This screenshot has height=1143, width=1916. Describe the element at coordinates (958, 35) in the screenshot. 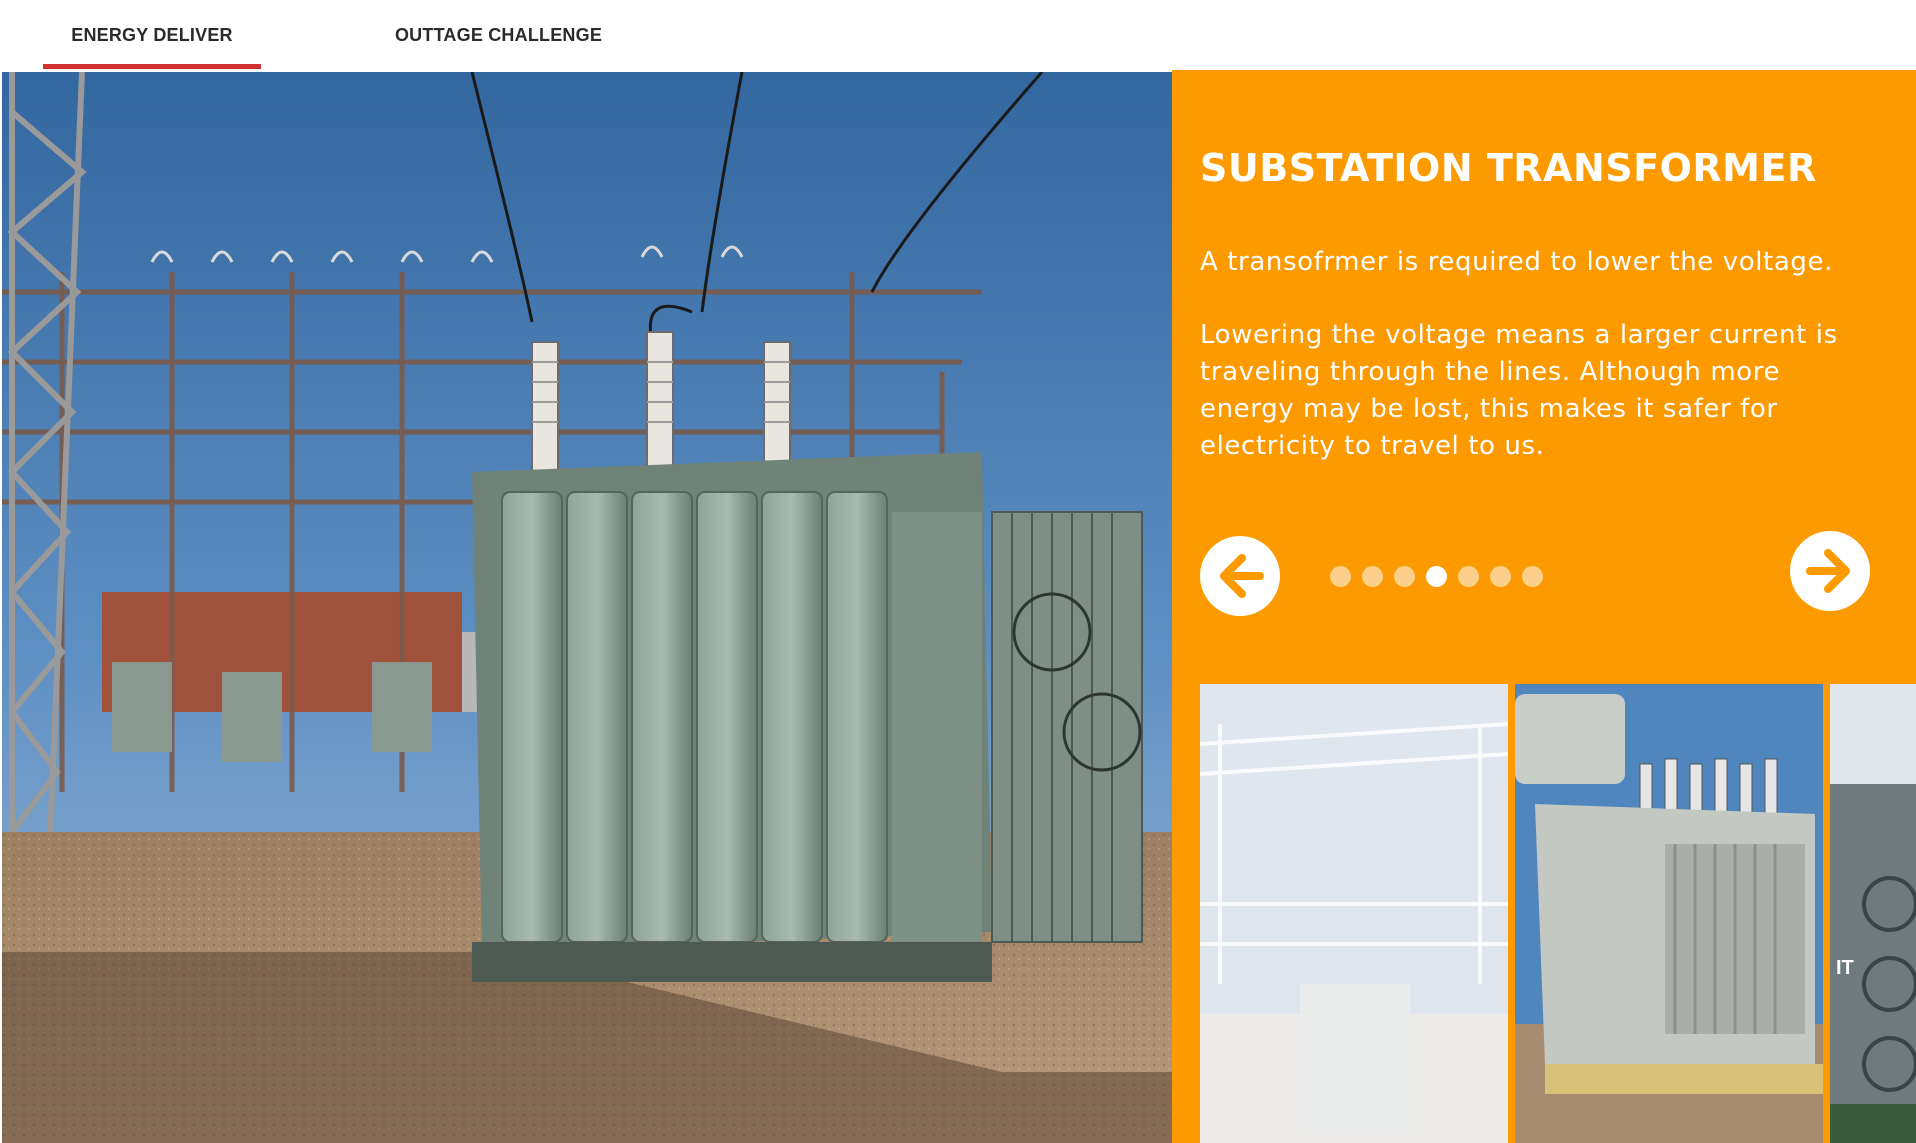

I see `tab-bar: ENERGY DELIVER OUTTAGE CHALLENGE` at that location.